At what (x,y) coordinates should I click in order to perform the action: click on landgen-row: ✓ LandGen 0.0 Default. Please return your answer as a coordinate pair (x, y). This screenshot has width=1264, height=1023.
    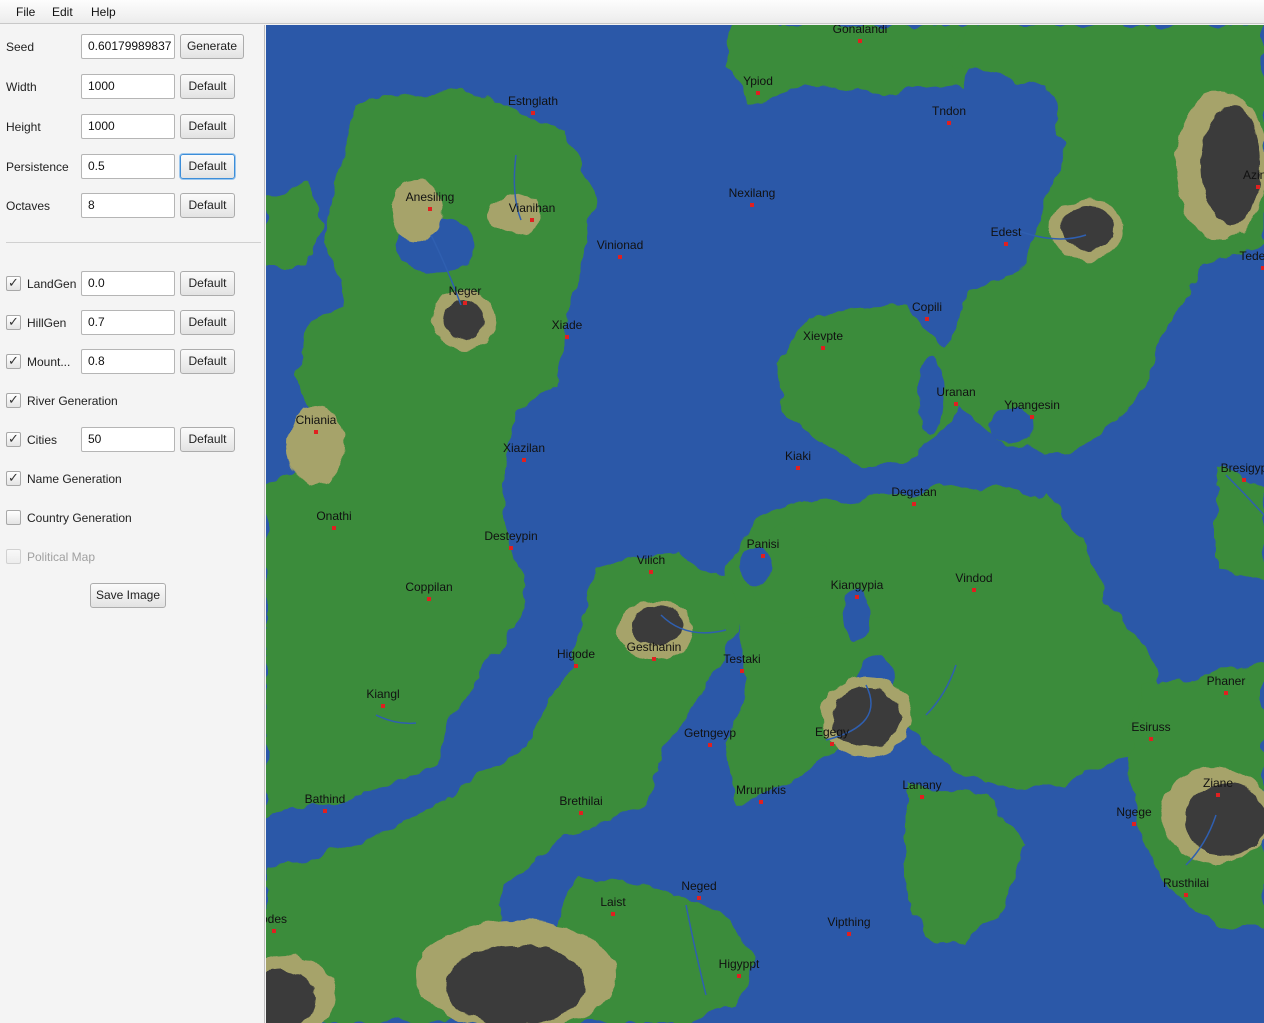
    Looking at the image, I should click on (132, 284).